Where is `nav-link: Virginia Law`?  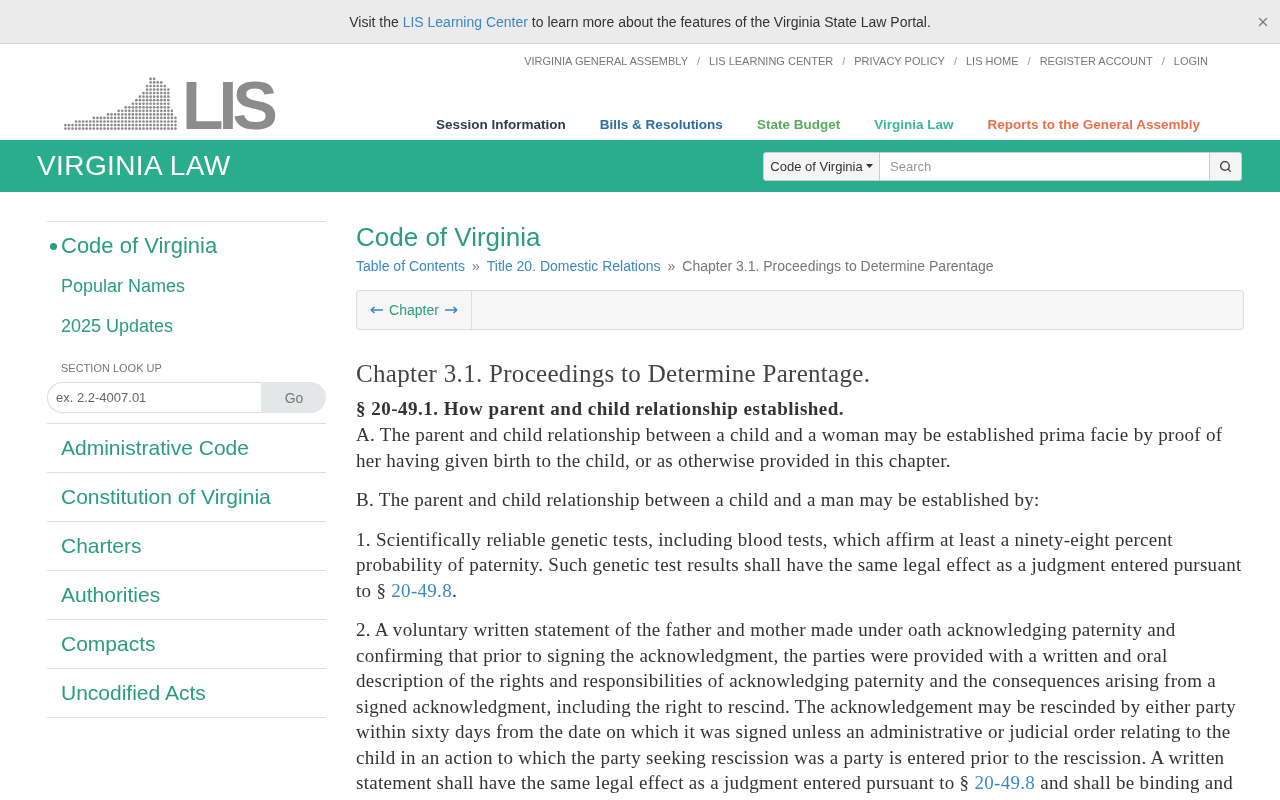 nav-link: Virginia Law is located at coordinates (914, 125).